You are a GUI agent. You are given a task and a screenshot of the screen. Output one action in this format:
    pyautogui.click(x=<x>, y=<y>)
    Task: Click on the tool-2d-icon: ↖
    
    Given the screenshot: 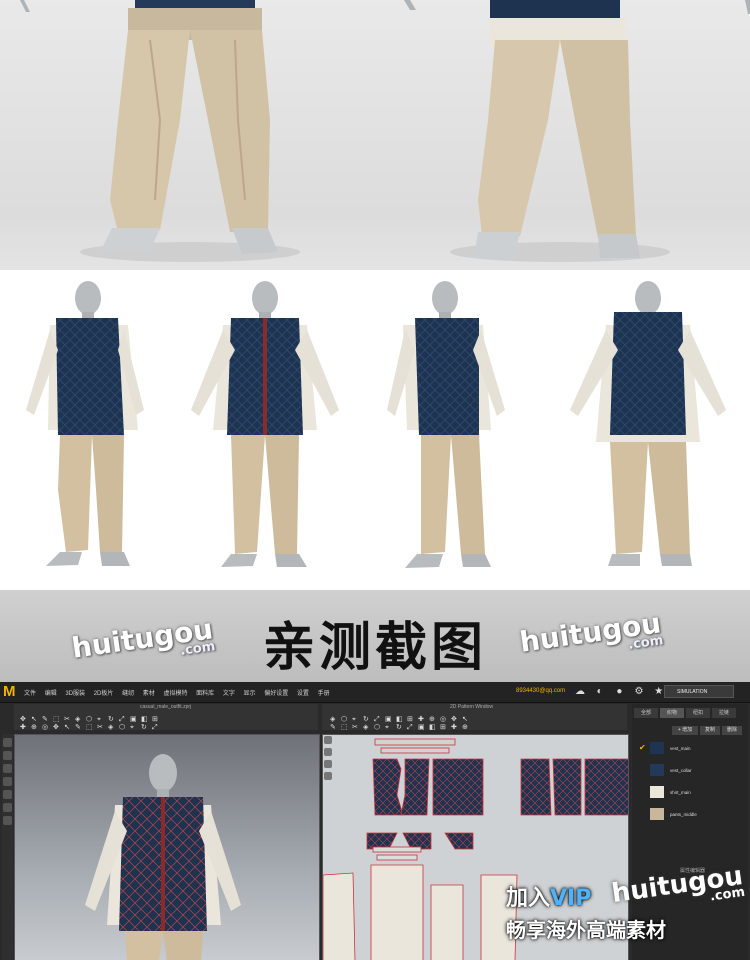 What is the action you would take?
    pyautogui.click(x=465, y=719)
    